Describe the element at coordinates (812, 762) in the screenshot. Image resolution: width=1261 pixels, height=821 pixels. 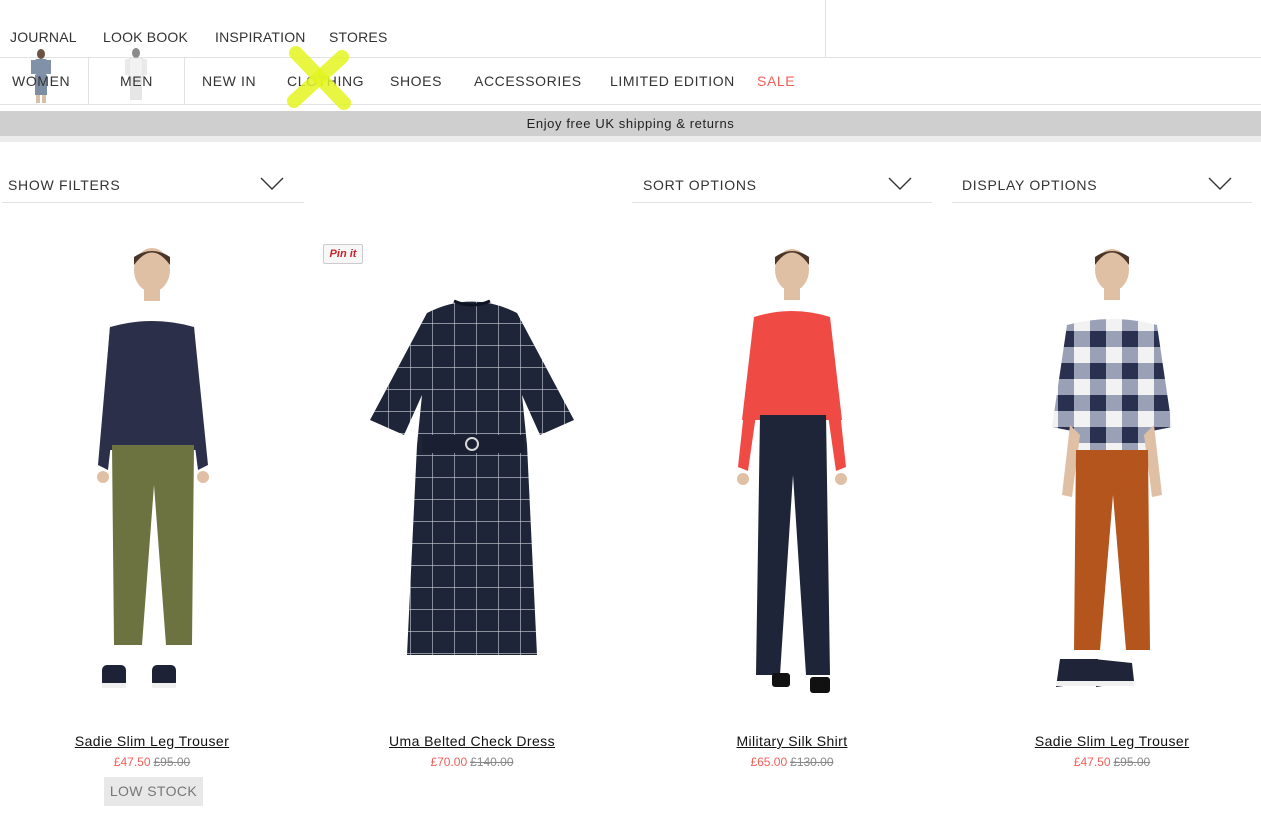
I see `original-price: £130.00` at that location.